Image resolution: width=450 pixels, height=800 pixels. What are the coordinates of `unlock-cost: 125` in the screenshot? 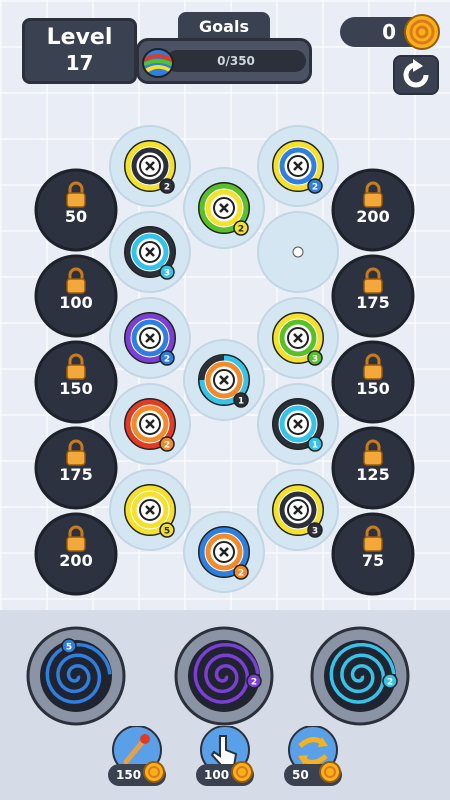 It's located at (372, 474).